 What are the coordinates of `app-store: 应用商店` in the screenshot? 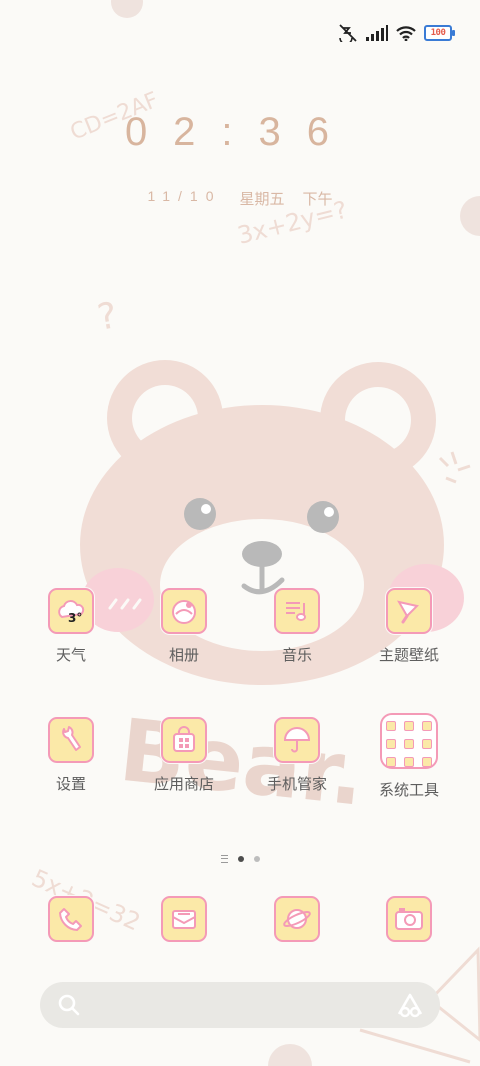 It's located at (184, 755).